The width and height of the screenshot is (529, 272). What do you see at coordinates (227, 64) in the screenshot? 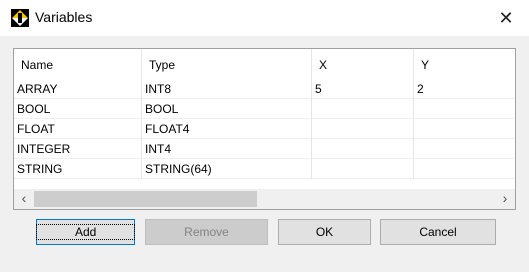
I see `column-header-type: Type` at bounding box center [227, 64].